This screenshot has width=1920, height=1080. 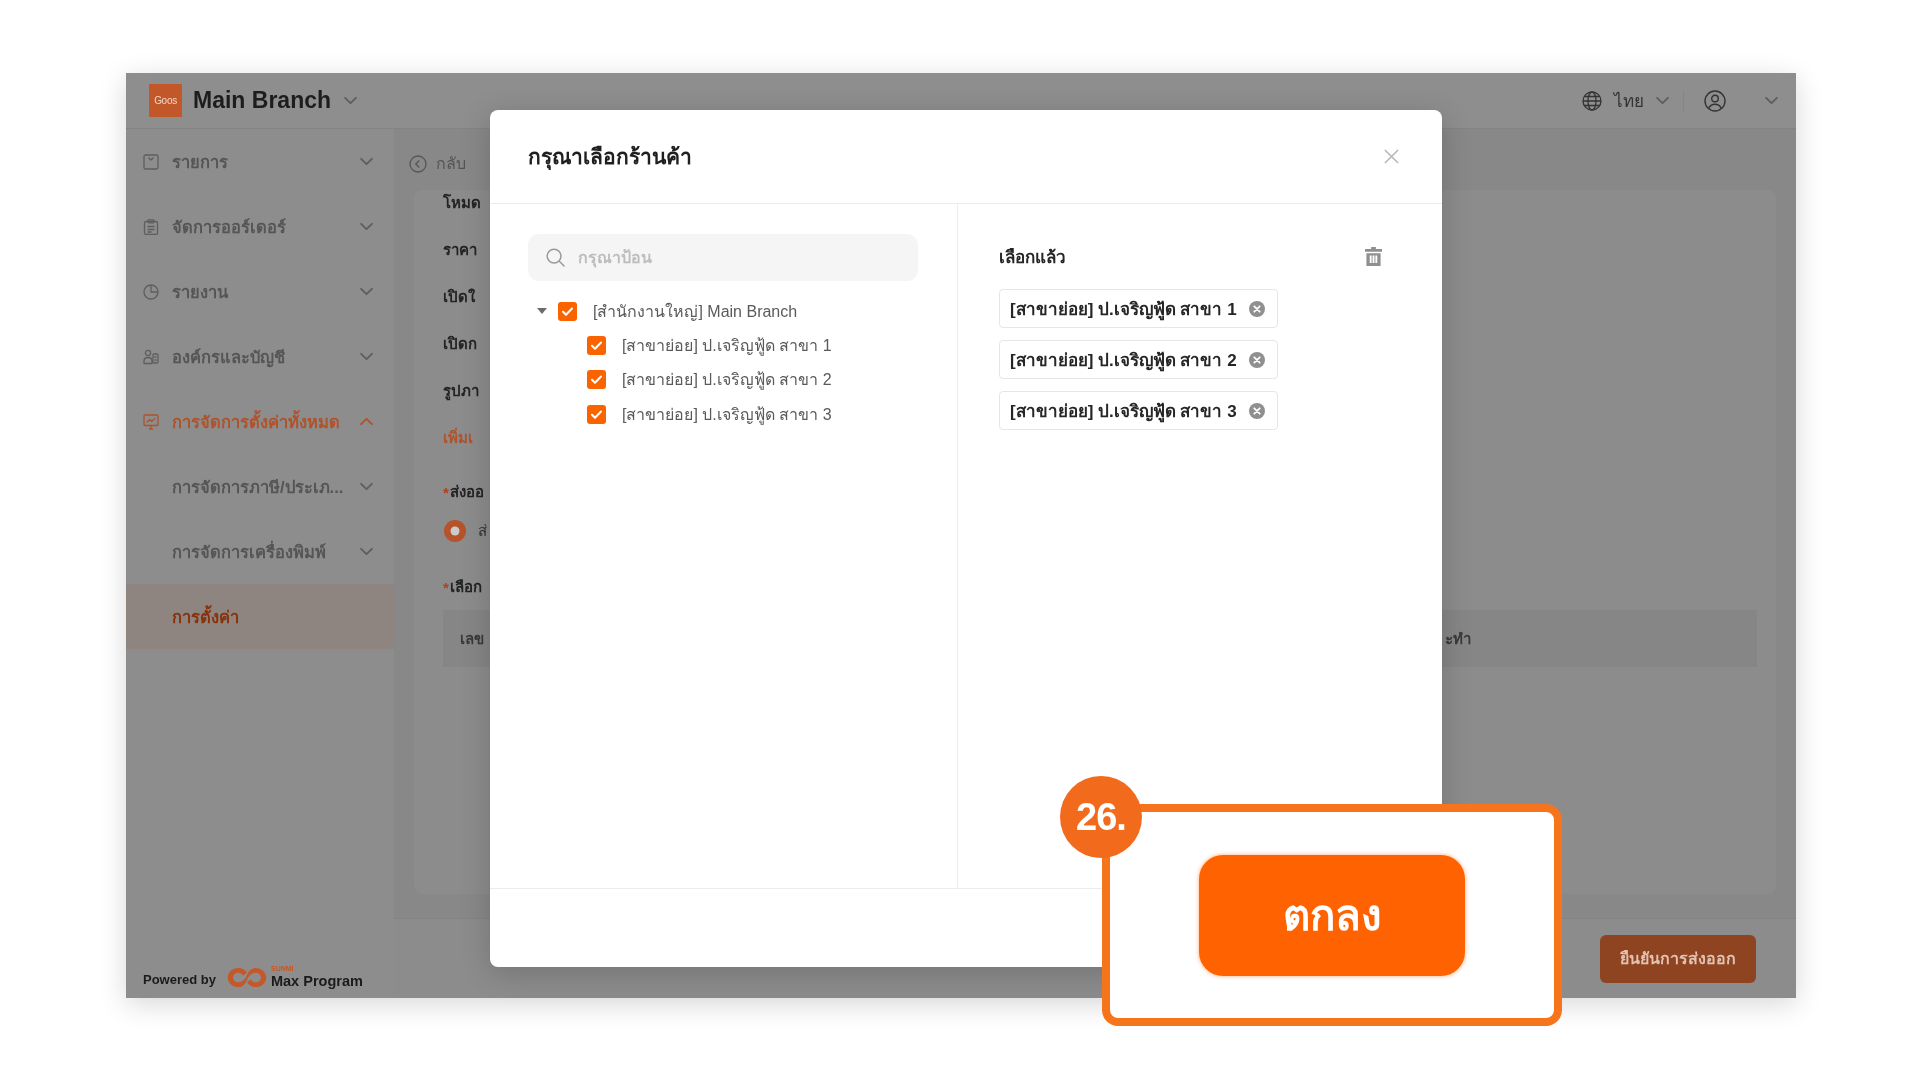 What do you see at coordinates (1458, 638) in the screenshot?
I see `column-header: ะทำ` at bounding box center [1458, 638].